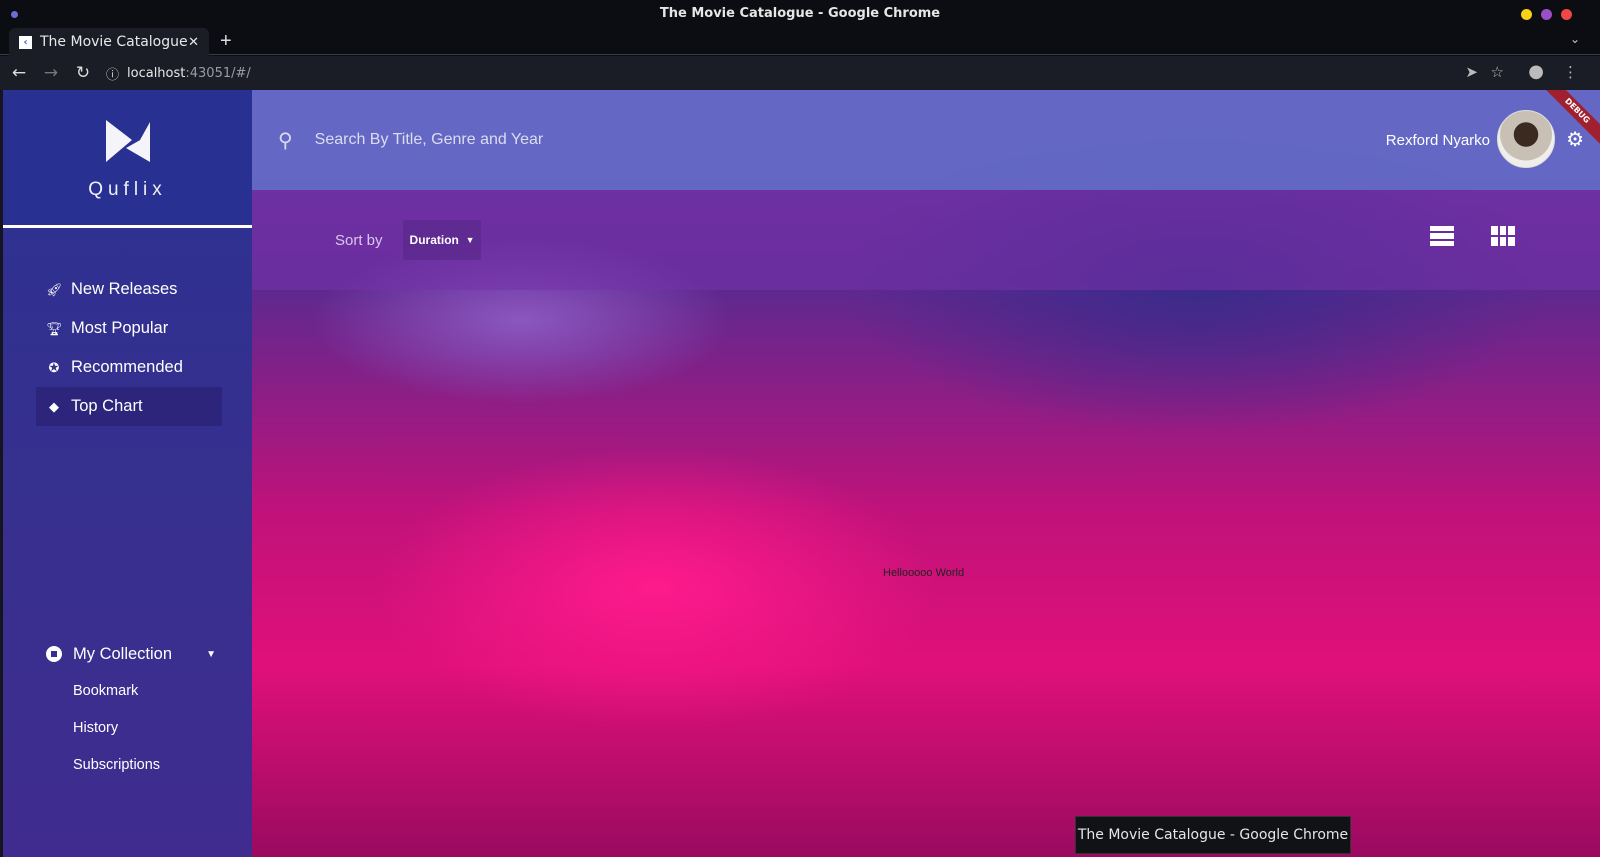 The height and width of the screenshot is (857, 1600). Describe the element at coordinates (107, 406) in the screenshot. I see `menu-label: Top Chart` at that location.